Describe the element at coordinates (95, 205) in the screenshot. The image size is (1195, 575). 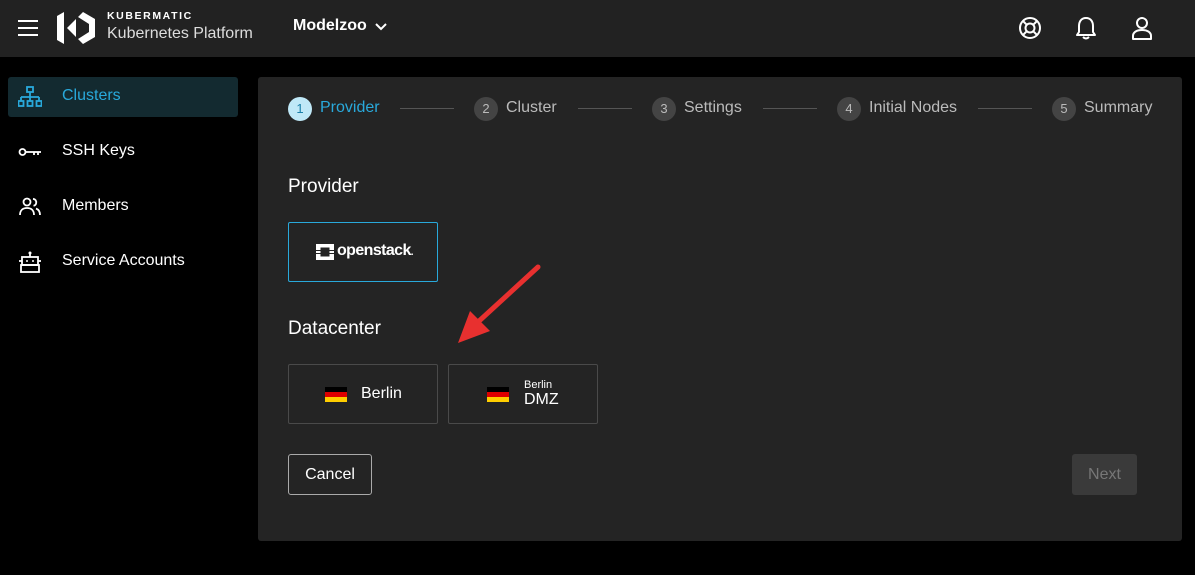
I see `sidebar-item-label: Members` at that location.